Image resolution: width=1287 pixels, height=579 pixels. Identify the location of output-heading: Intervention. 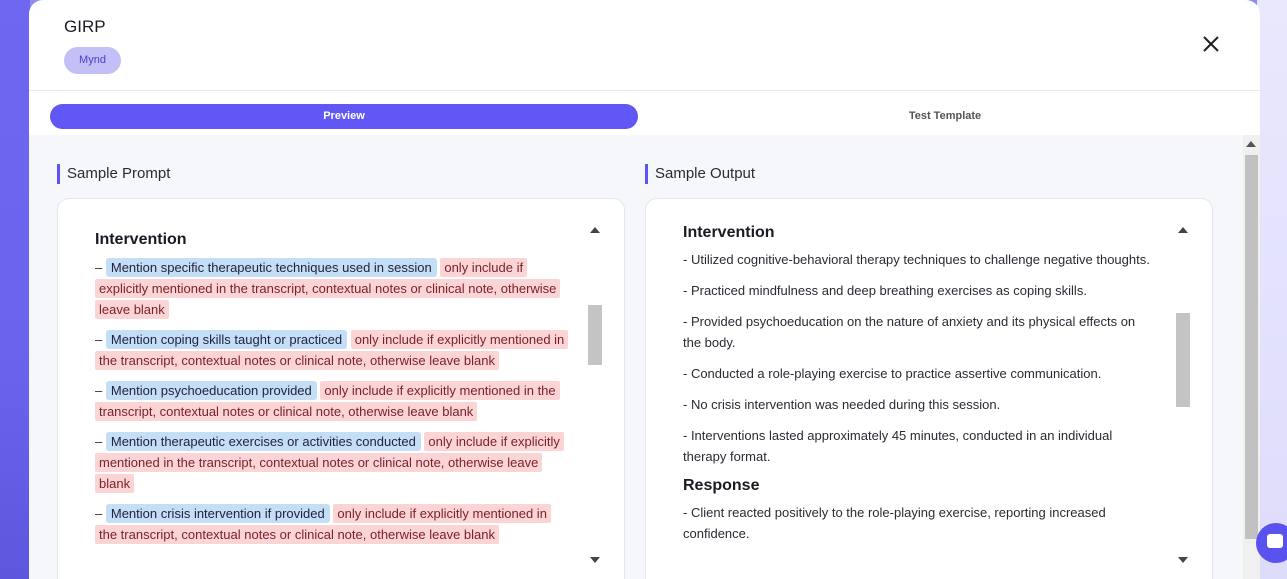
(729, 232).